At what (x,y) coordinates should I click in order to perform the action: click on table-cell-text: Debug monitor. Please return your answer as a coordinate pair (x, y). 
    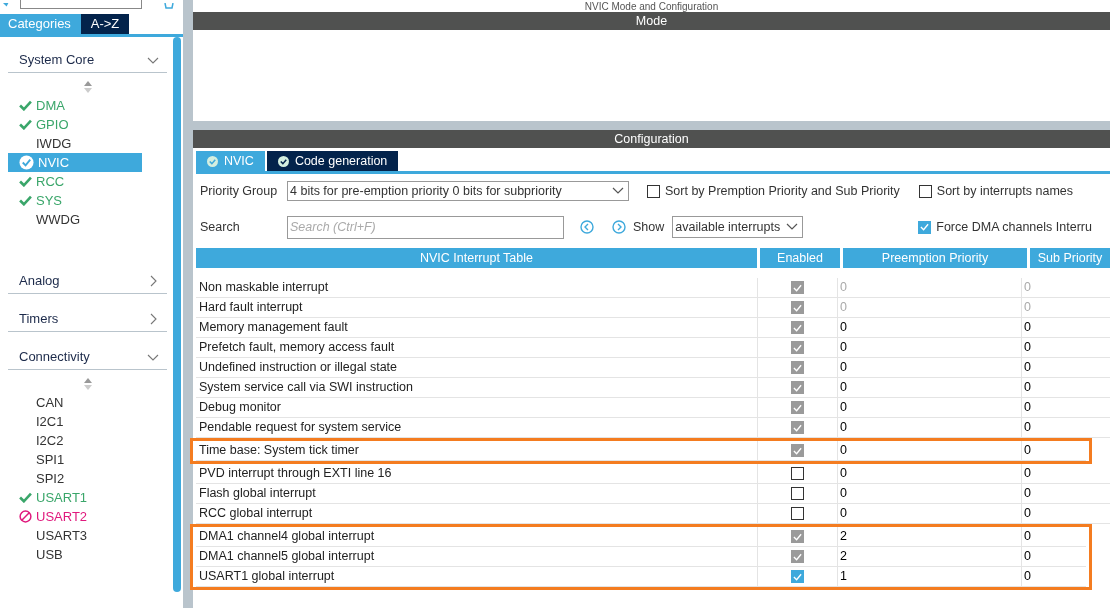
    Looking at the image, I should click on (240, 408).